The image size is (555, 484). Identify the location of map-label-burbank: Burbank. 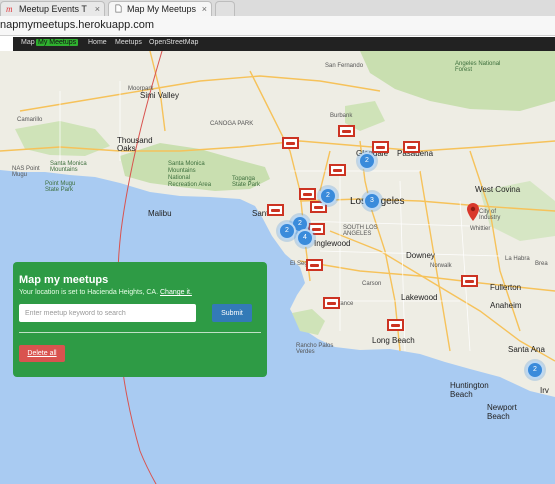
(341, 116).